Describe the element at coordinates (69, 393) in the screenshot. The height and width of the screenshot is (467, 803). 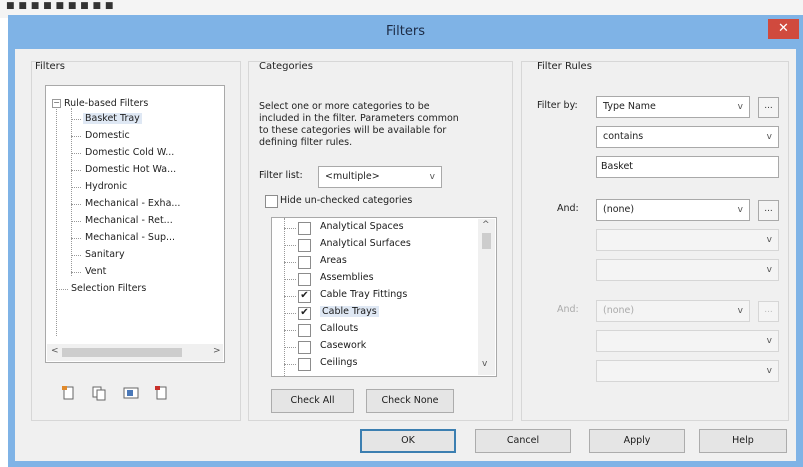
I see `new-filter-icon` at that location.